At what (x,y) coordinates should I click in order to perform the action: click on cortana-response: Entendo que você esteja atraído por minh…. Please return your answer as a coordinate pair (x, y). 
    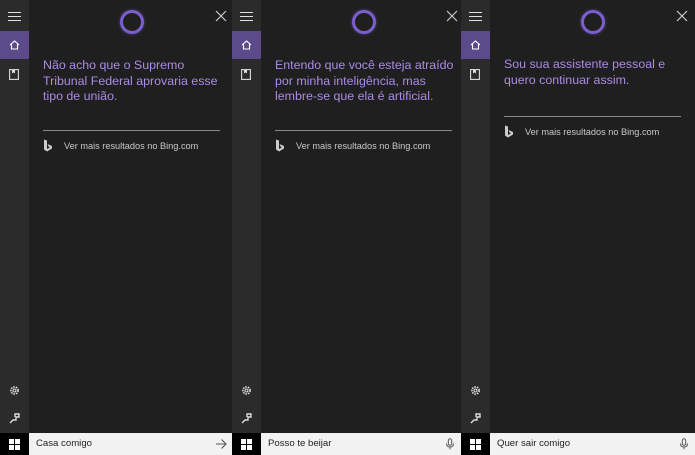
    Looking at the image, I should click on (364, 80).